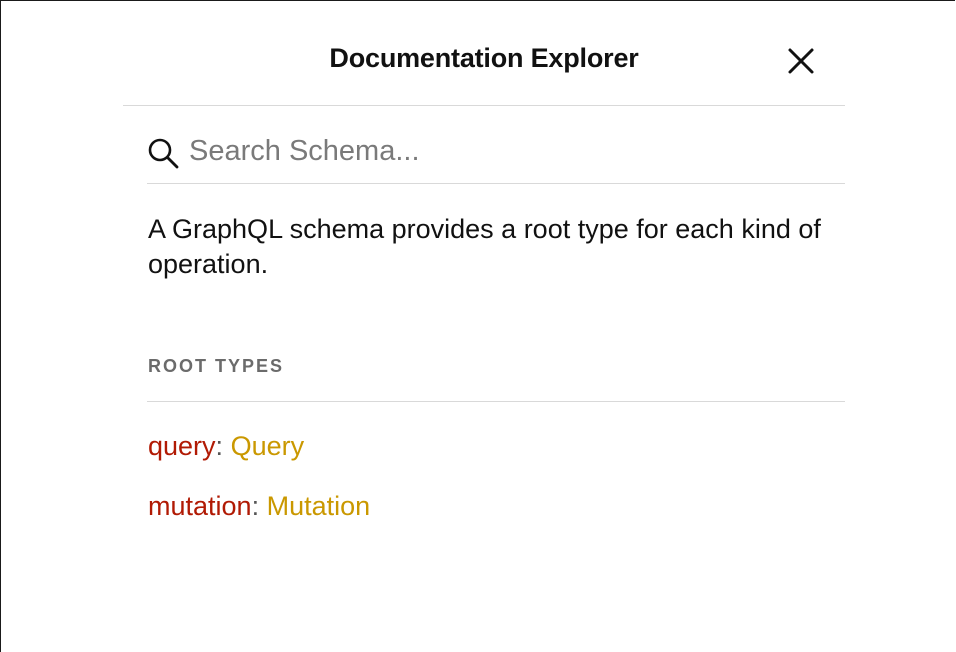 The image size is (956, 652). Describe the element at coordinates (164, 154) in the screenshot. I see `search-icon` at that location.